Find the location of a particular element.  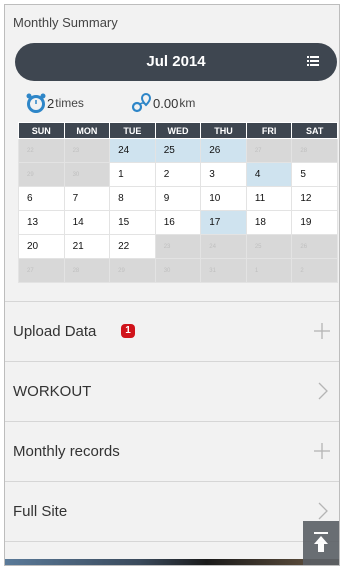

distance-stat: 0.00 km is located at coordinates (163, 103).